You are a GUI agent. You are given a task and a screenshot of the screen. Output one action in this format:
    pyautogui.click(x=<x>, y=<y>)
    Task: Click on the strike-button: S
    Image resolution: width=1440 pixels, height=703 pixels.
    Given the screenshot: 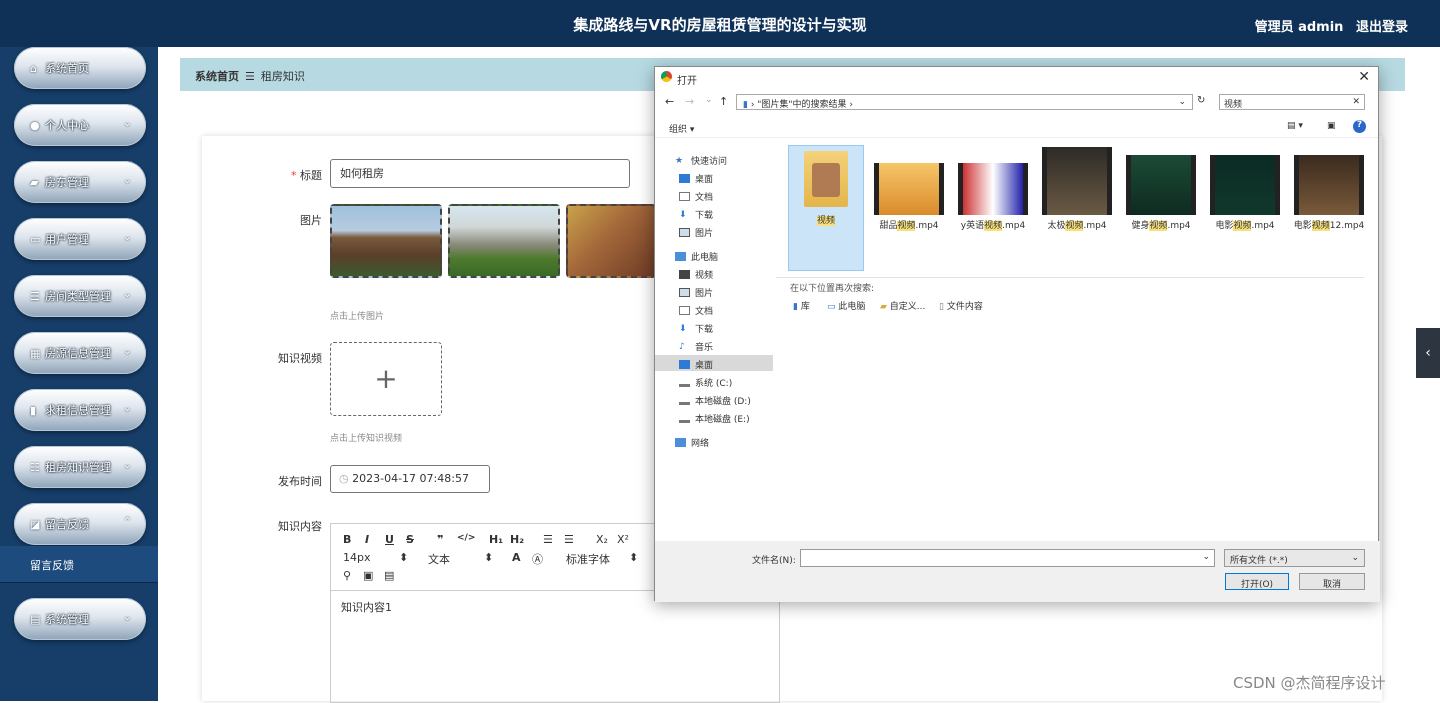 What is the action you would take?
    pyautogui.click(x=410, y=539)
    